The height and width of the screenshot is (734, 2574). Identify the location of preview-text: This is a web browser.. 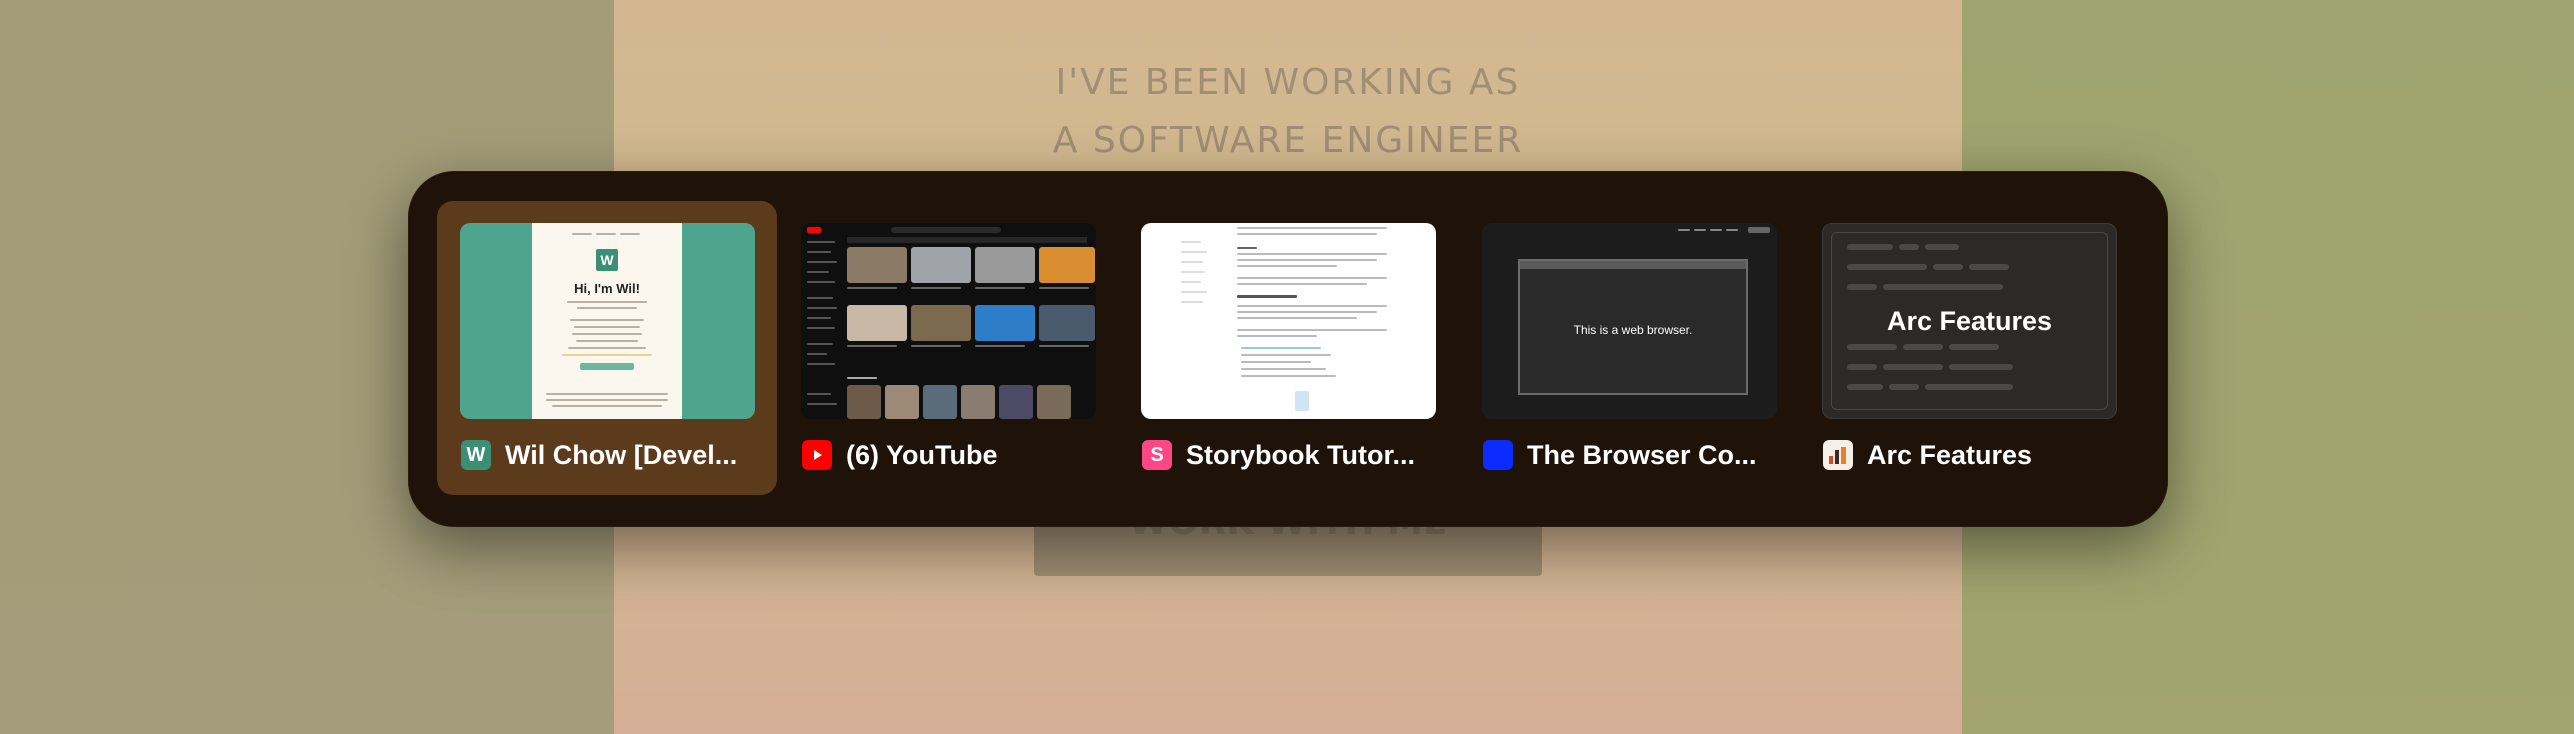
(1633, 330).